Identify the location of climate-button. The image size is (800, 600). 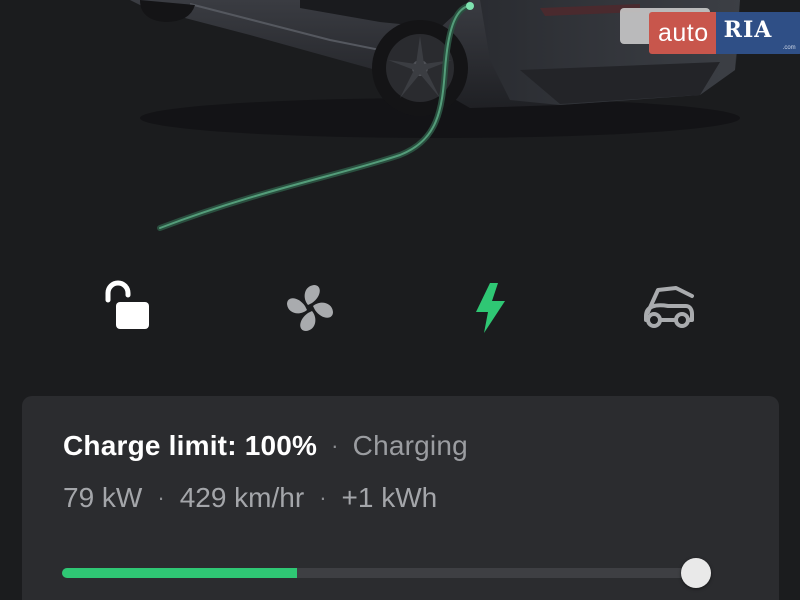
(310, 308).